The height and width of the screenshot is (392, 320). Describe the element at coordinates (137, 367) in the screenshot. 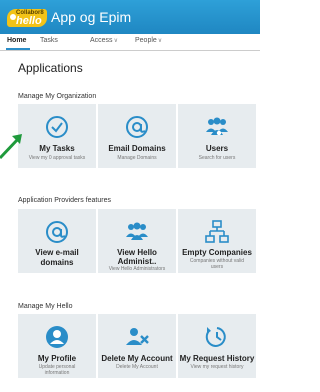

I see `tile-subtitle: Delete My Account` at that location.